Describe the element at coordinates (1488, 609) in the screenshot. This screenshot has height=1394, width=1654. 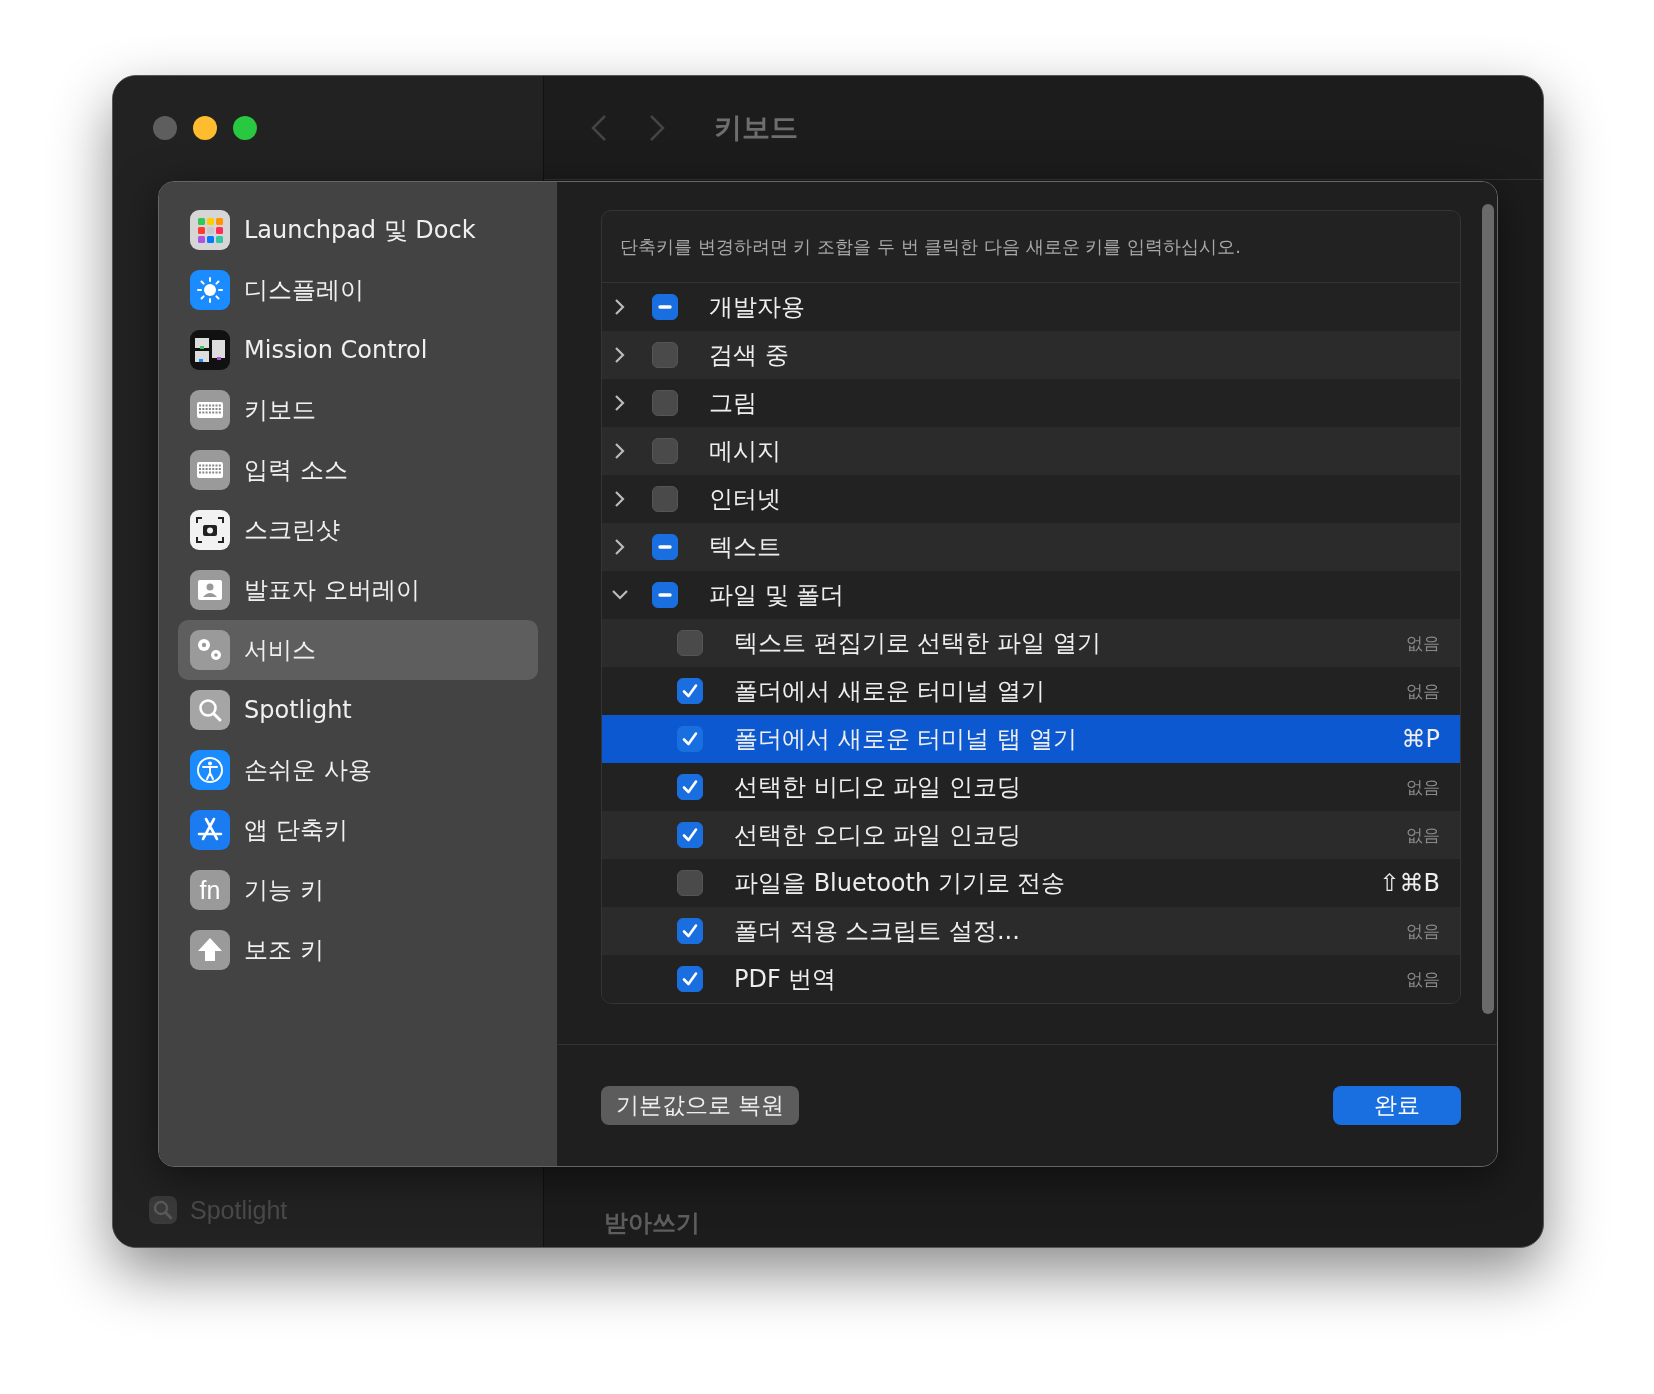
I see `scrollbar-thumb` at that location.